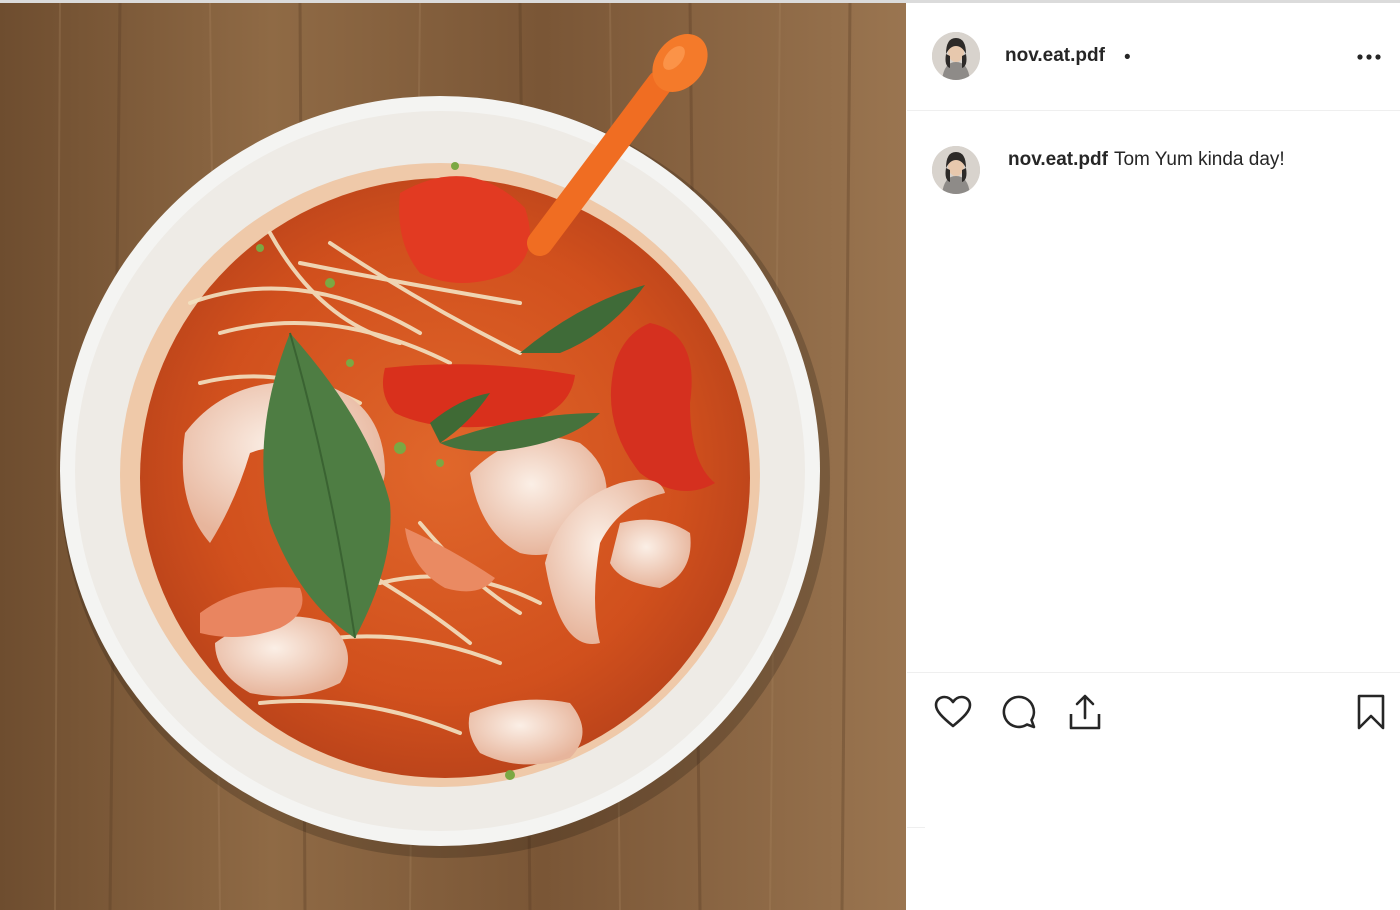 The height and width of the screenshot is (910, 1400). I want to click on save-button, so click(1371, 712).